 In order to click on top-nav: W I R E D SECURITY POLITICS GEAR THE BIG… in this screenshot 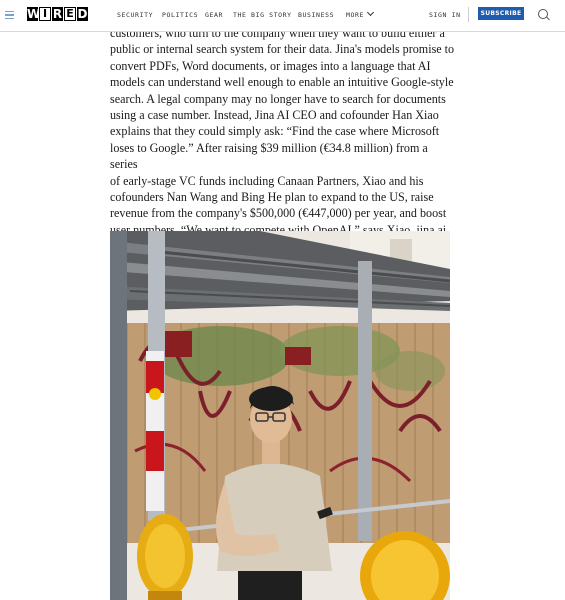, I will do `click(282, 16)`.